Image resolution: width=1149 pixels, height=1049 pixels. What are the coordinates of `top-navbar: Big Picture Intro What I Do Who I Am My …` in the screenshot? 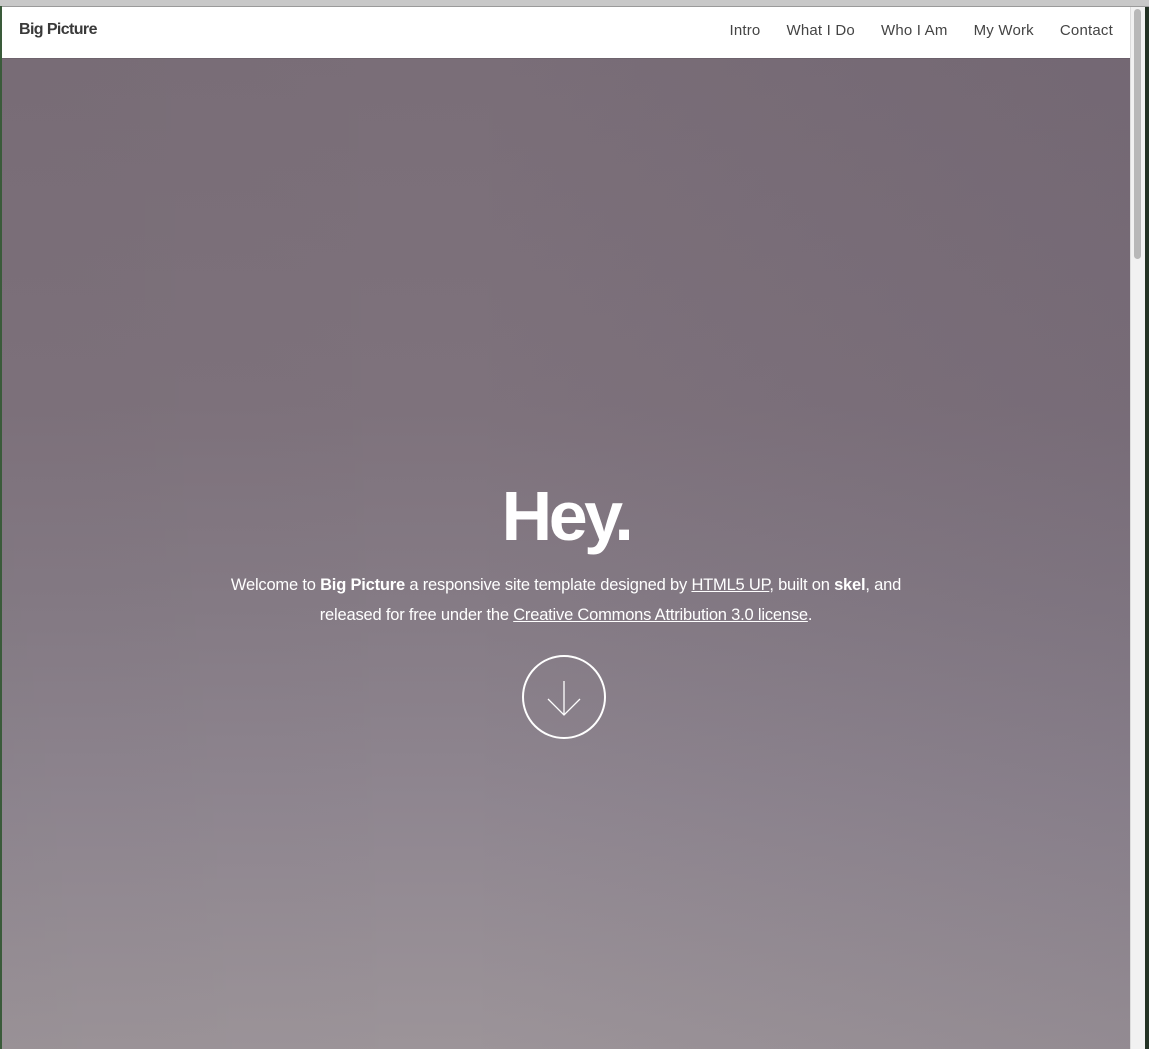 It's located at (566, 32).